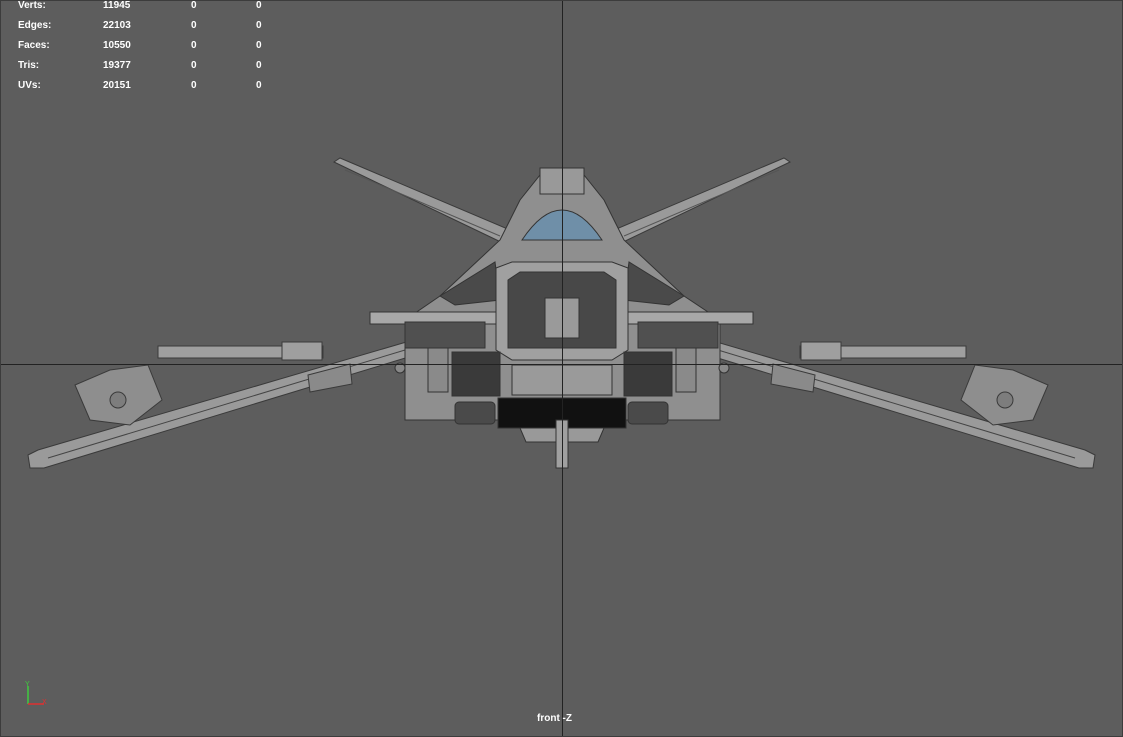  Describe the element at coordinates (554, 718) in the screenshot. I see `camera-label: front -Z` at that location.